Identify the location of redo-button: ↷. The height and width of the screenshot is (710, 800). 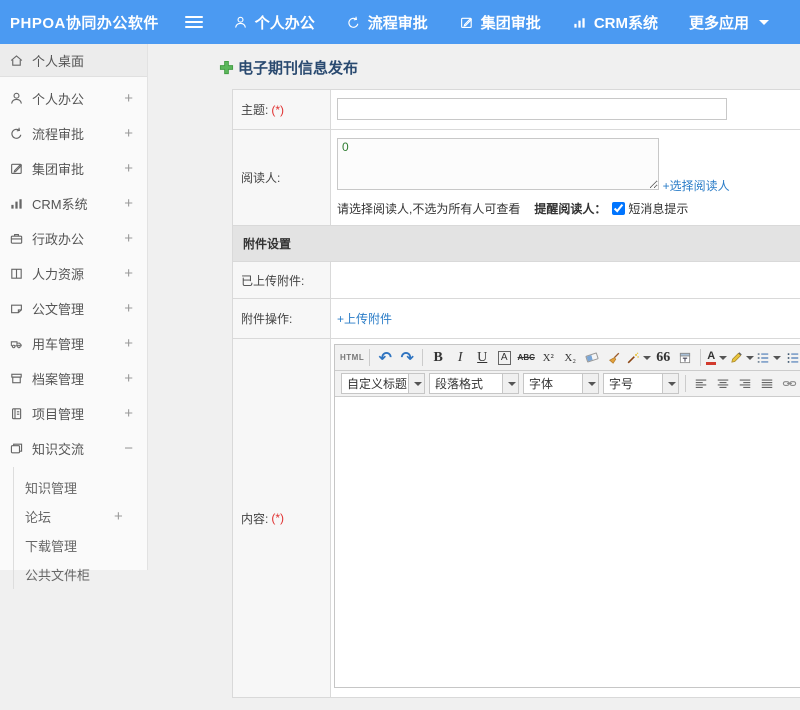
(407, 358).